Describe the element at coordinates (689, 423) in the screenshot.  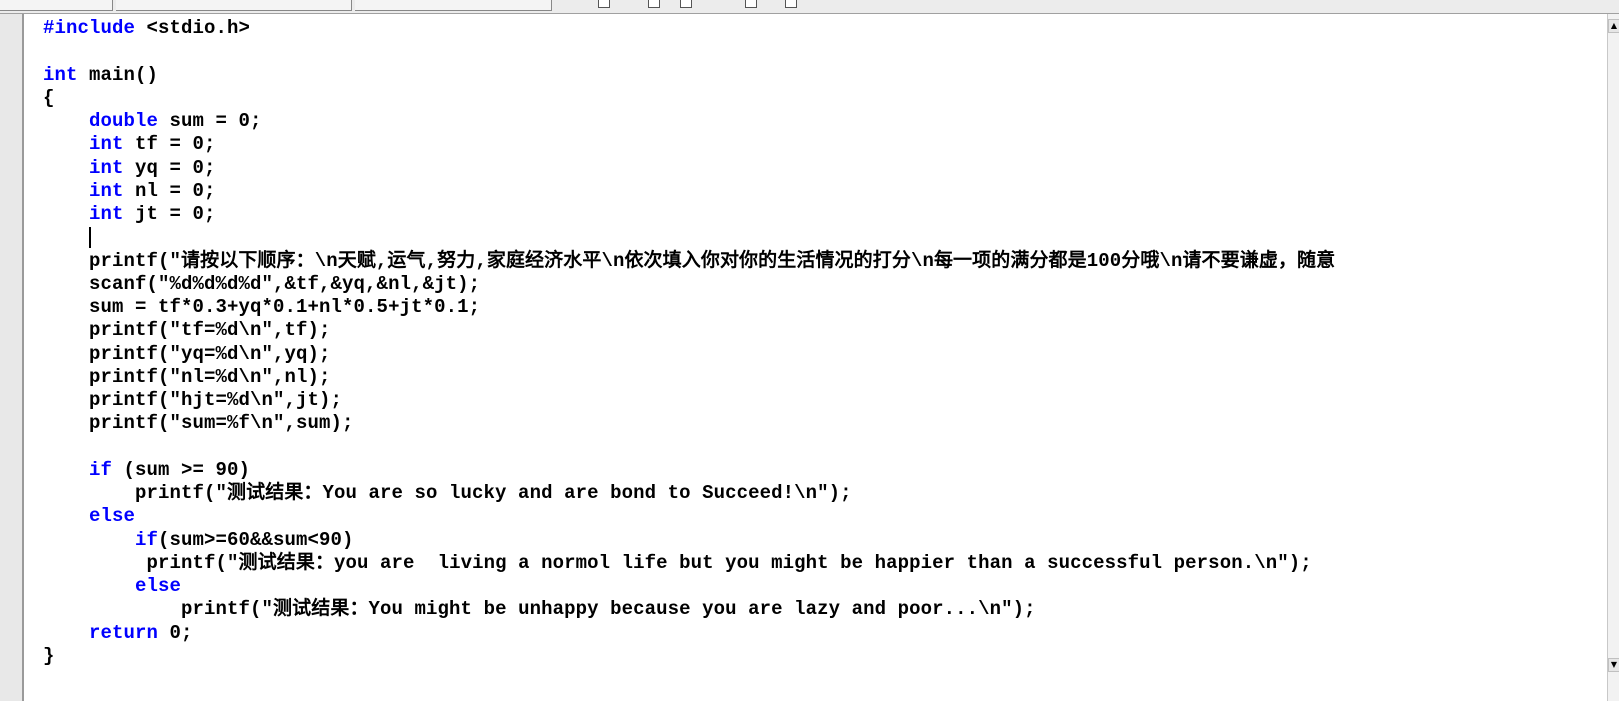
I see `code-line: printf("sum=%f\n",sum);` at that location.